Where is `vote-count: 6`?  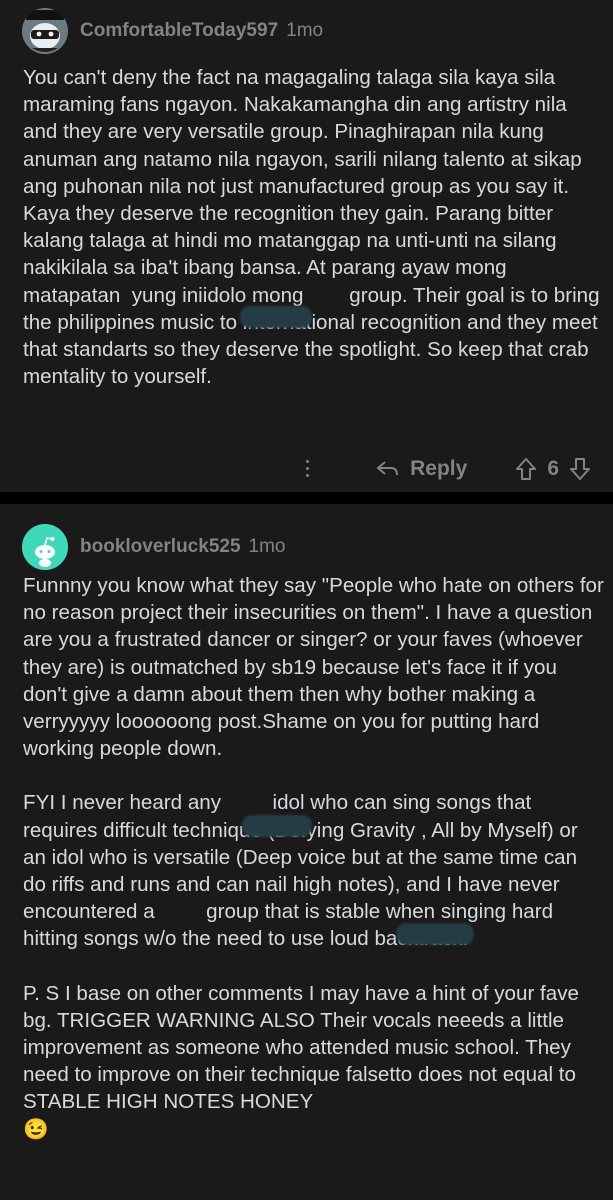 vote-count: 6 is located at coordinates (553, 468).